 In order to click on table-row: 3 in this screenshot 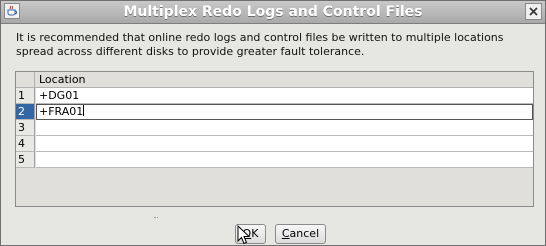, I will do `click(274, 128)`.